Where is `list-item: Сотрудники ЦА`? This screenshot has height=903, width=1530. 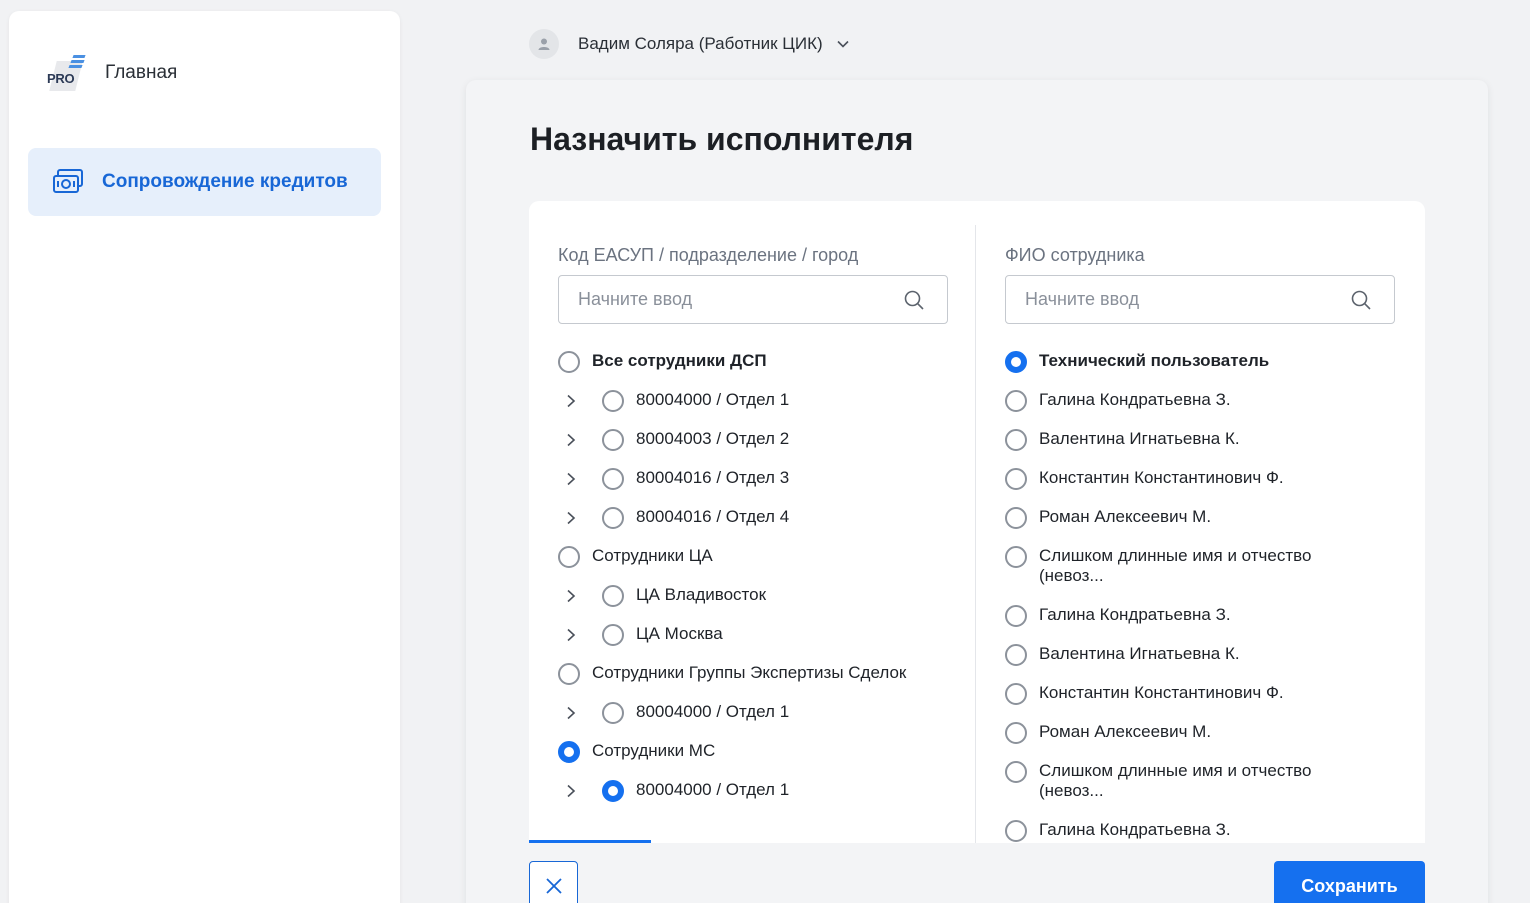
list-item: Сотрудники ЦА is located at coordinates (635, 557).